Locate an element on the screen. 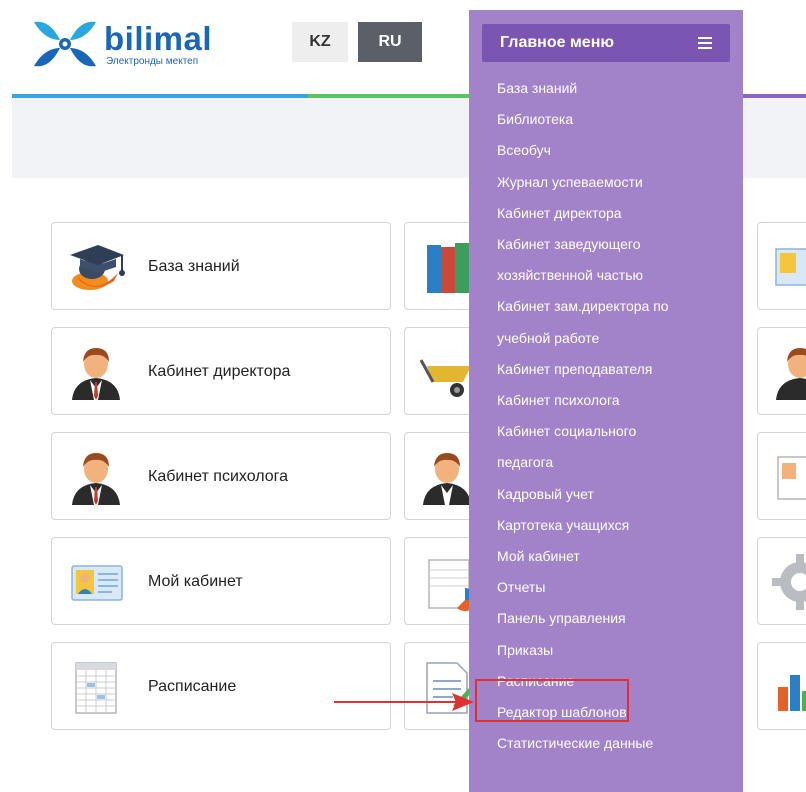 The image size is (806, 792). menu-item-kadrovyy-uchet: Кадровый учет is located at coordinates (545, 494).